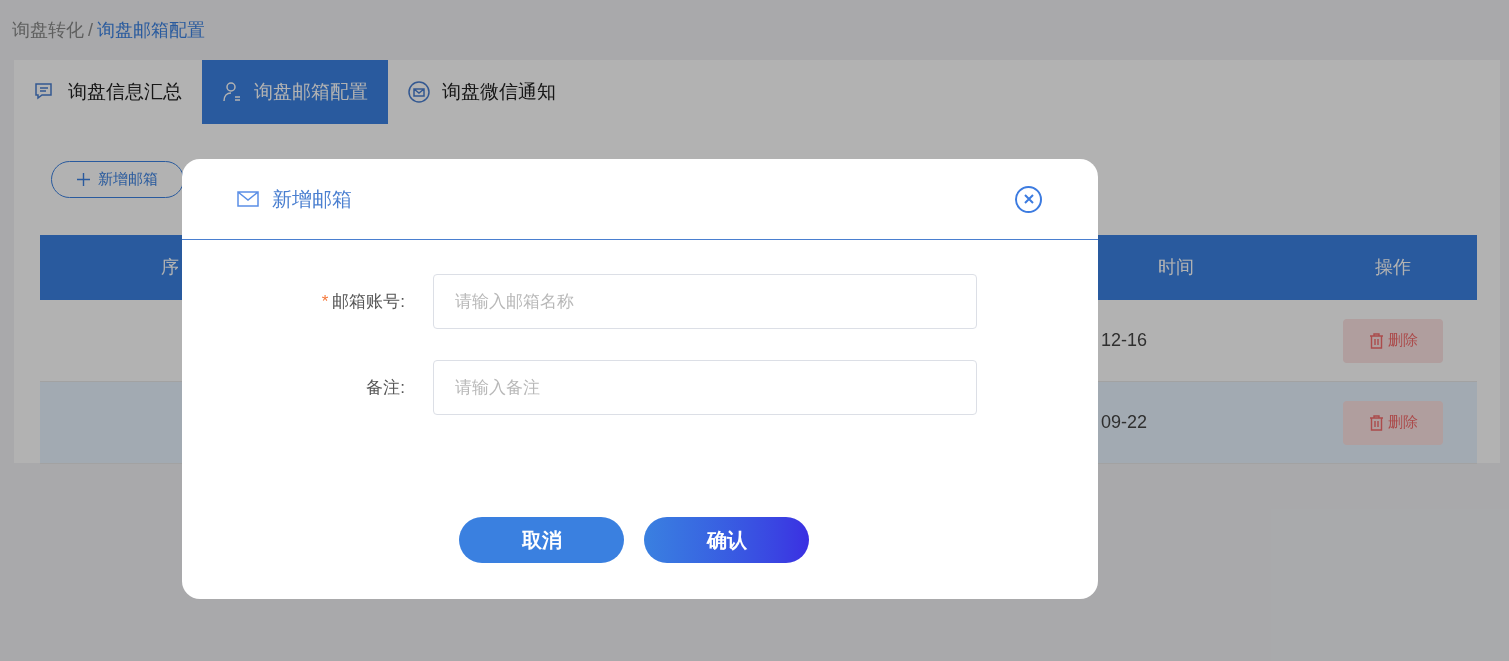 The height and width of the screenshot is (661, 1509). Describe the element at coordinates (170, 267) in the screenshot. I see `column-header: 序` at that location.